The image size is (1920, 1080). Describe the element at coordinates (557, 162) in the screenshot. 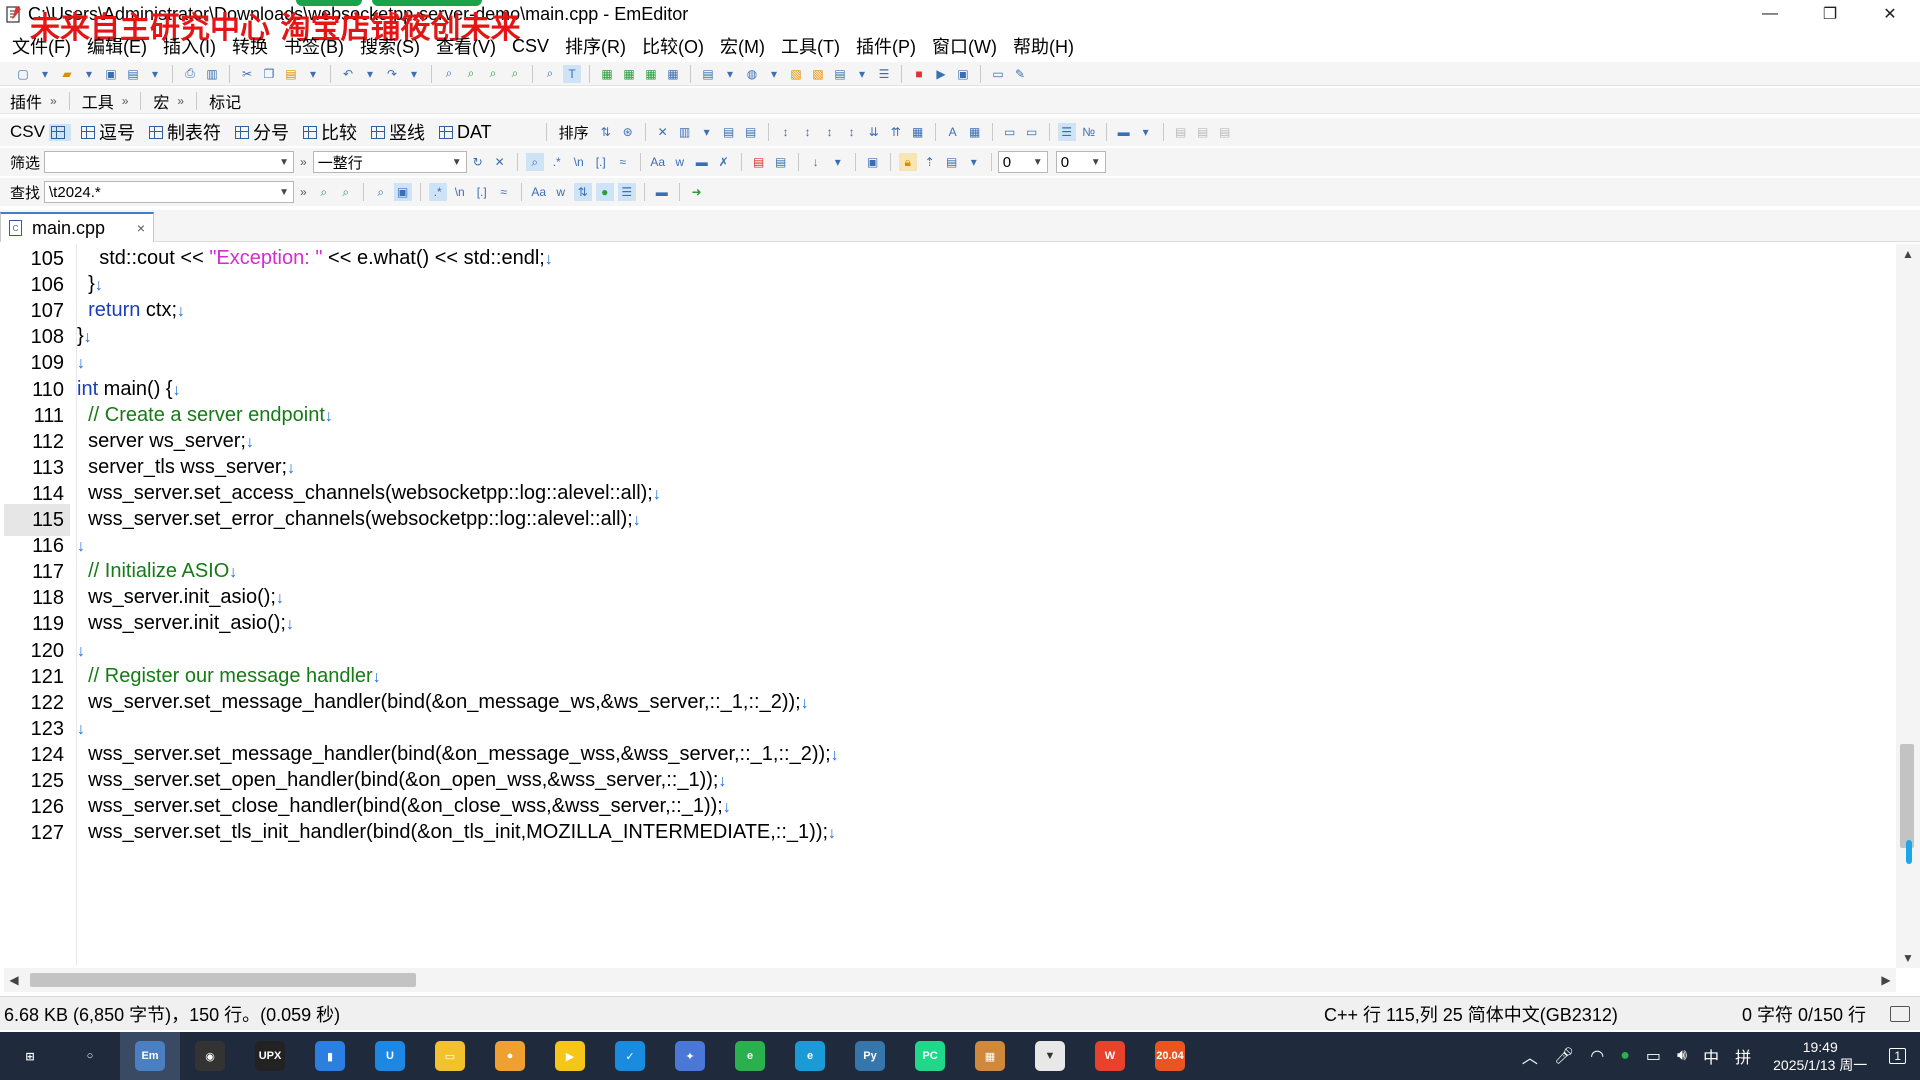

I see `regex-icon: .*` at that location.